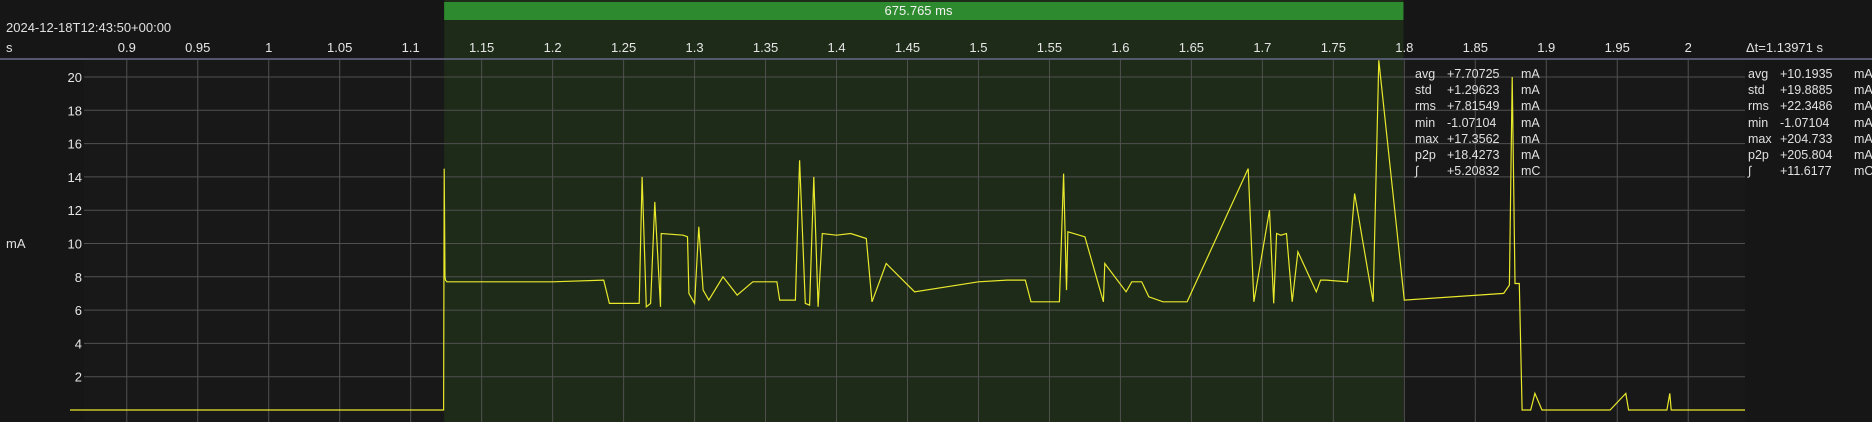  I want to click on y-tick-label: 20, so click(75, 77).